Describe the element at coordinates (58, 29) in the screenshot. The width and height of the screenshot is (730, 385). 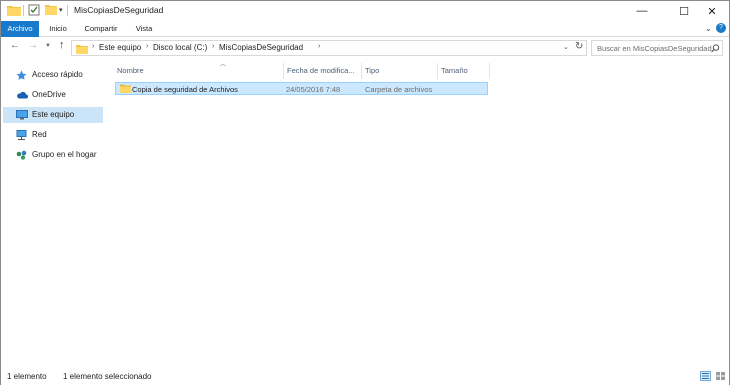
I see `tab-inicio: Inicio` at that location.